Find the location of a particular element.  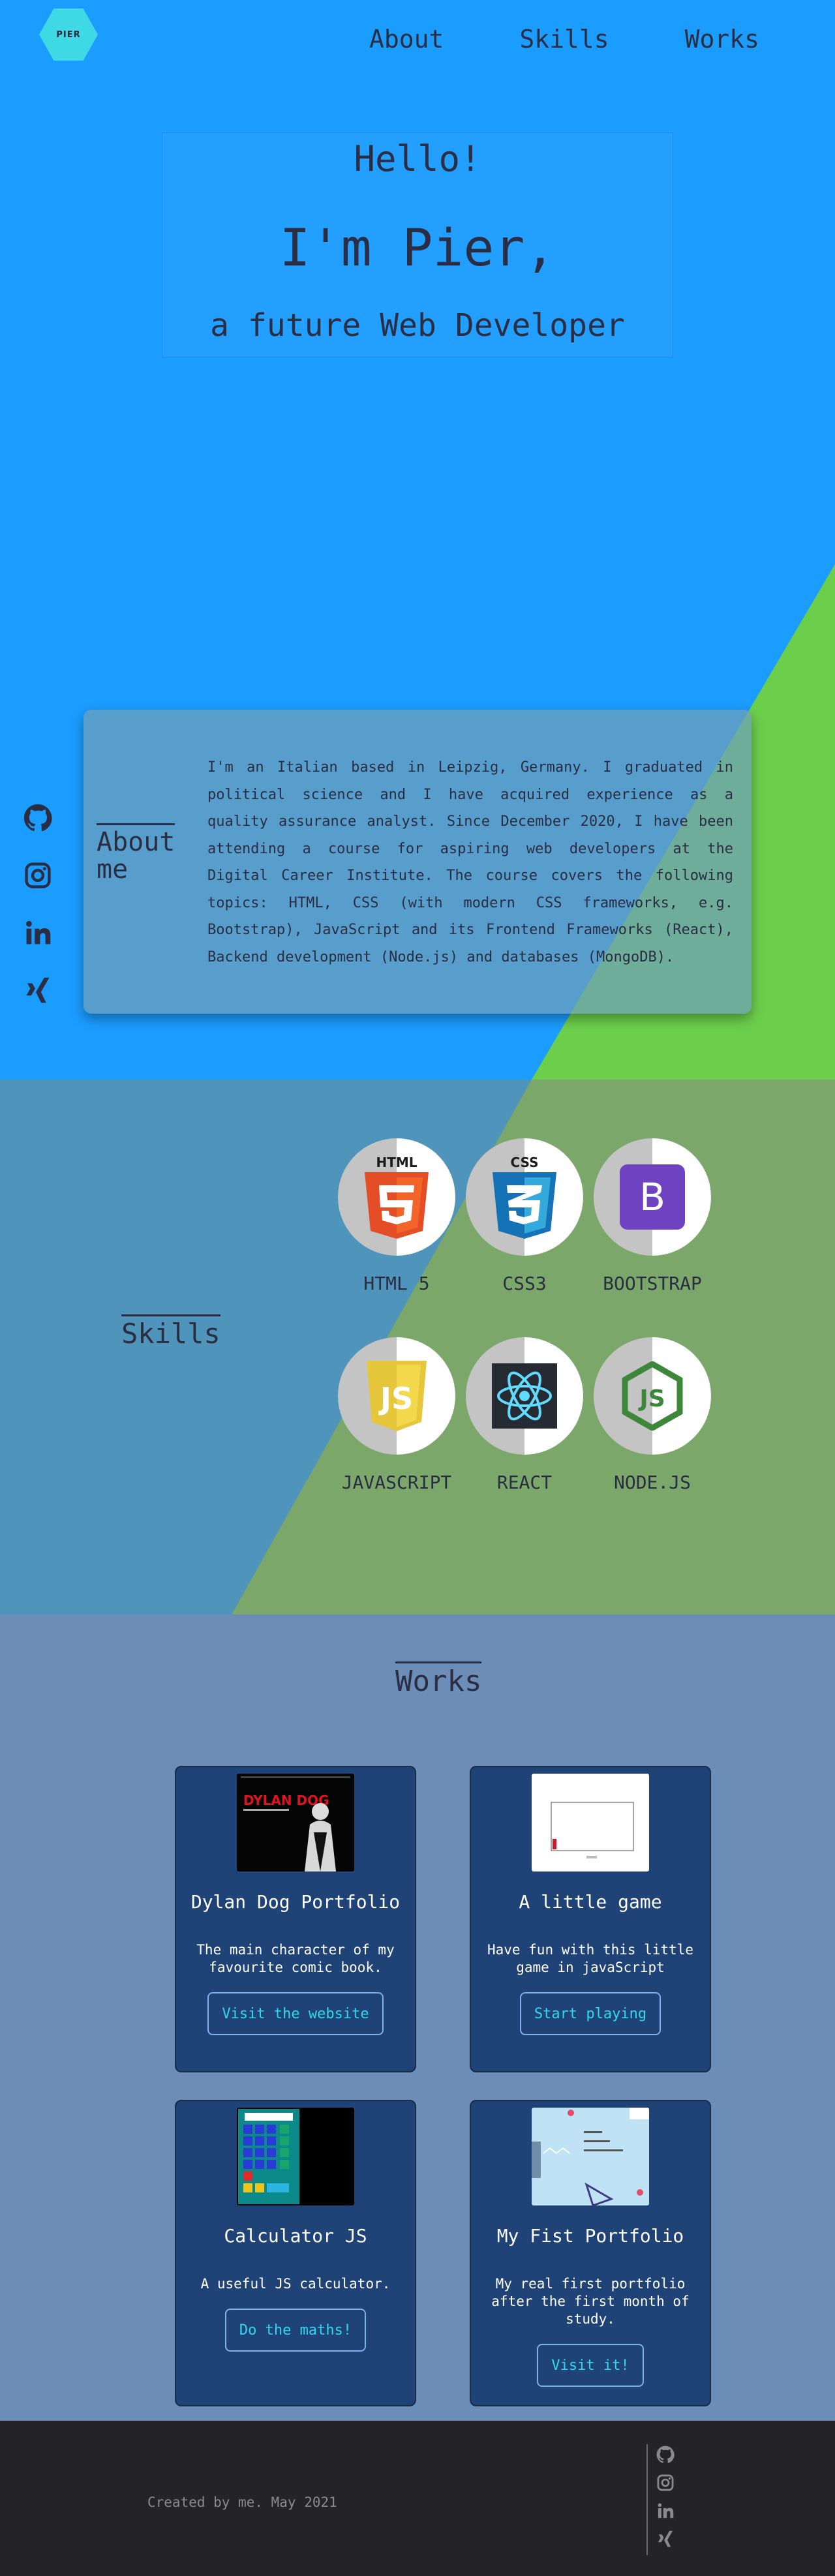

svg-text: HTML is located at coordinates (396, 1163).